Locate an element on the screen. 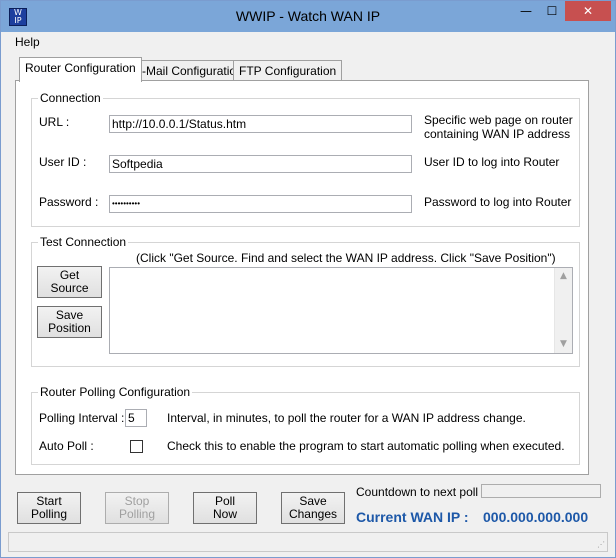 The width and height of the screenshot is (616, 558). menu-bar: Help is located at coordinates (308, 42).